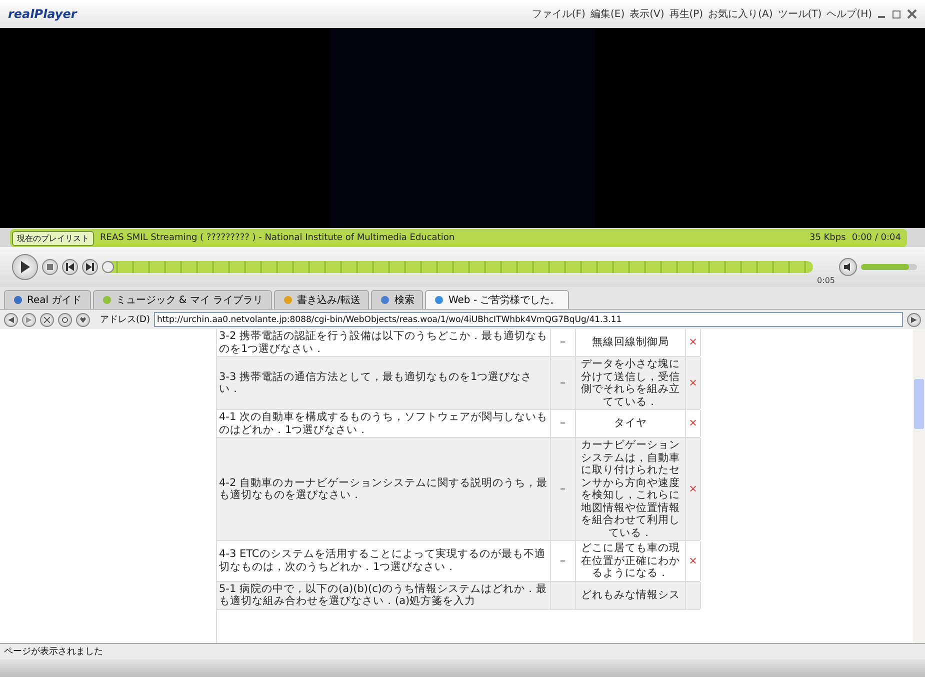  I want to click on tab: Real ガイド, so click(47, 299).